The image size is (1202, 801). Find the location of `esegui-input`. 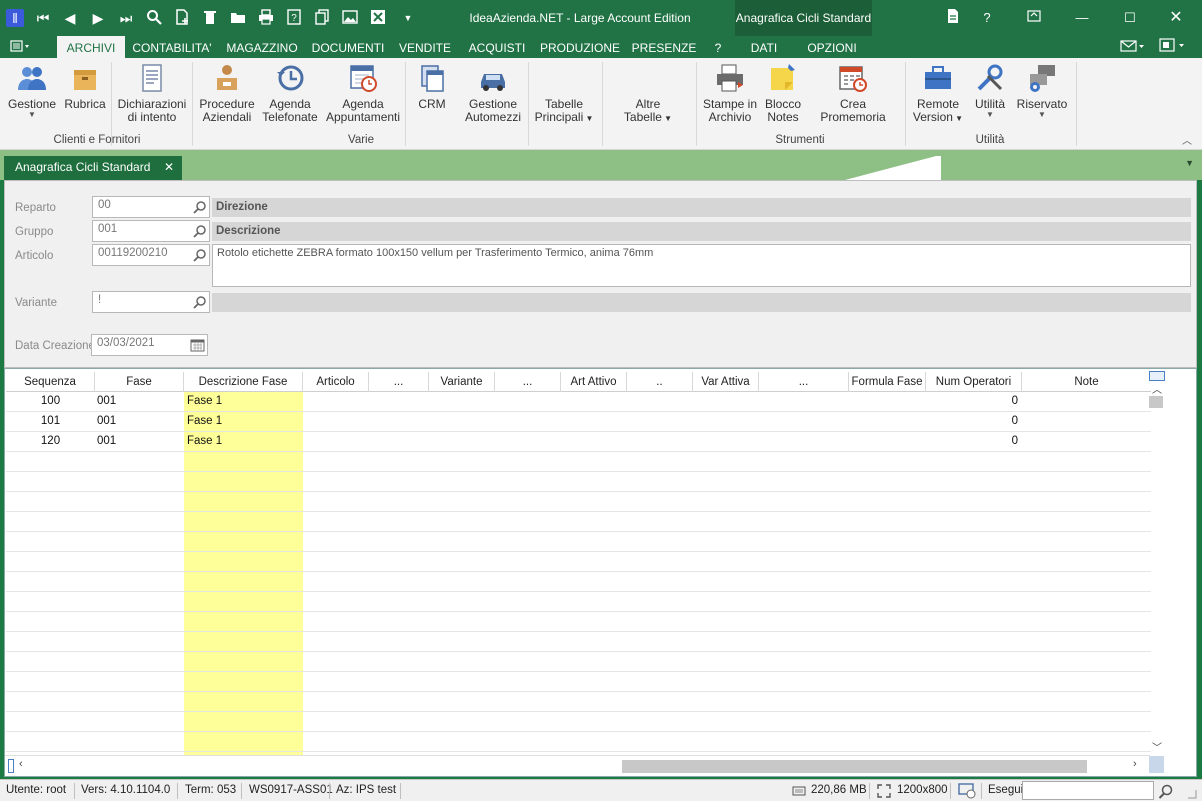

esegui-input is located at coordinates (1088, 790).